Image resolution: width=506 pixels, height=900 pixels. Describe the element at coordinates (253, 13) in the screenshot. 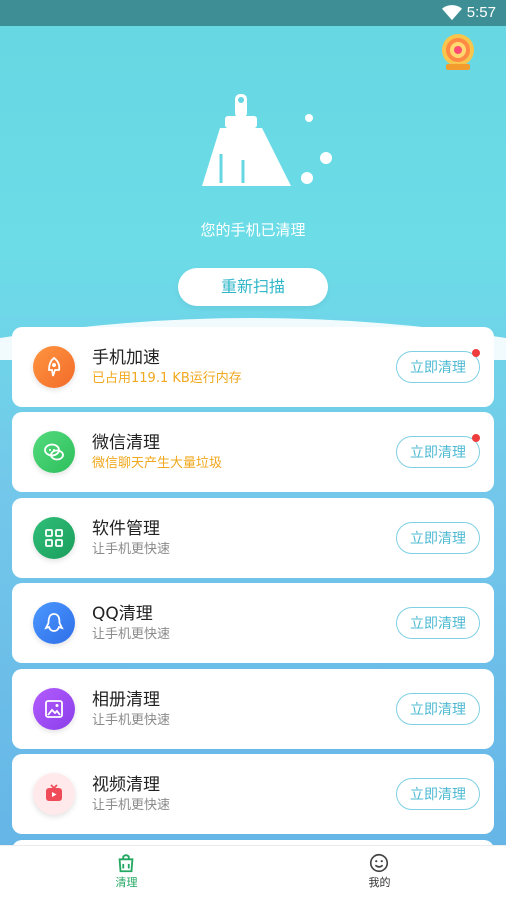

I see `status-bar: 5:57` at that location.